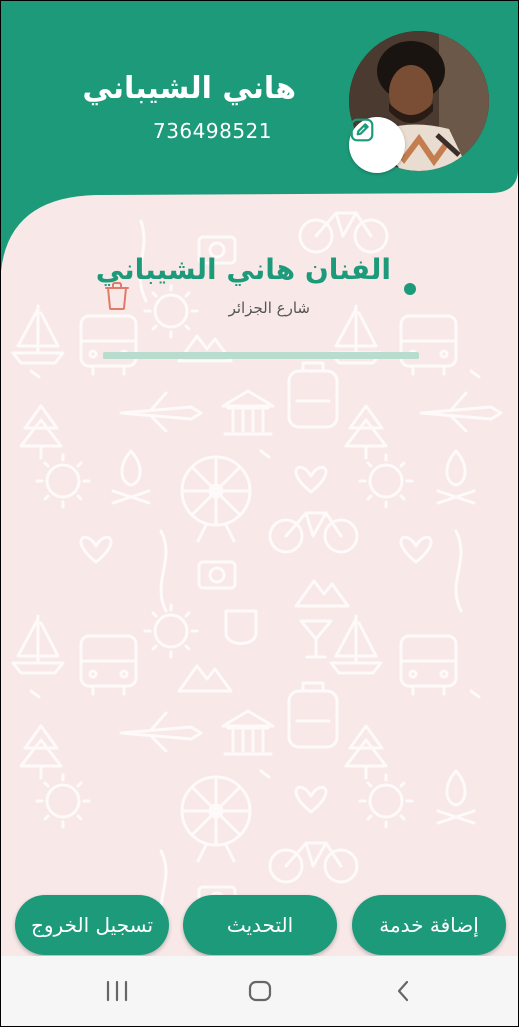 This screenshot has height=1027, width=519. What do you see at coordinates (429, 925) in the screenshot?
I see `add-service-button: إضافة خدمة` at bounding box center [429, 925].